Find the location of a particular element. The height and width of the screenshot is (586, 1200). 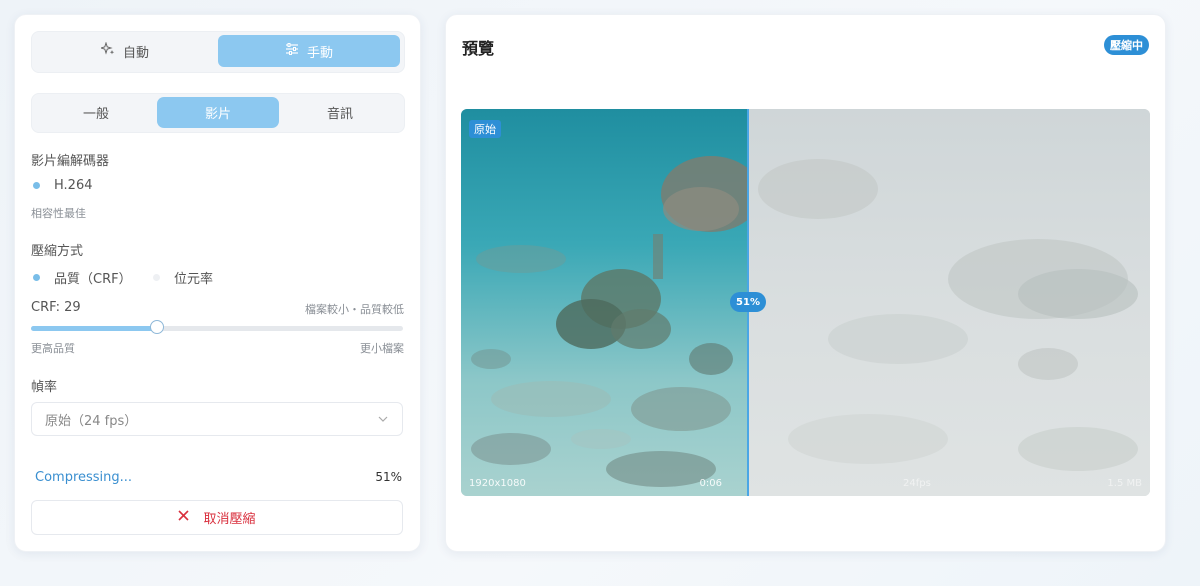

compressed-fps: 24fps is located at coordinates (917, 483).